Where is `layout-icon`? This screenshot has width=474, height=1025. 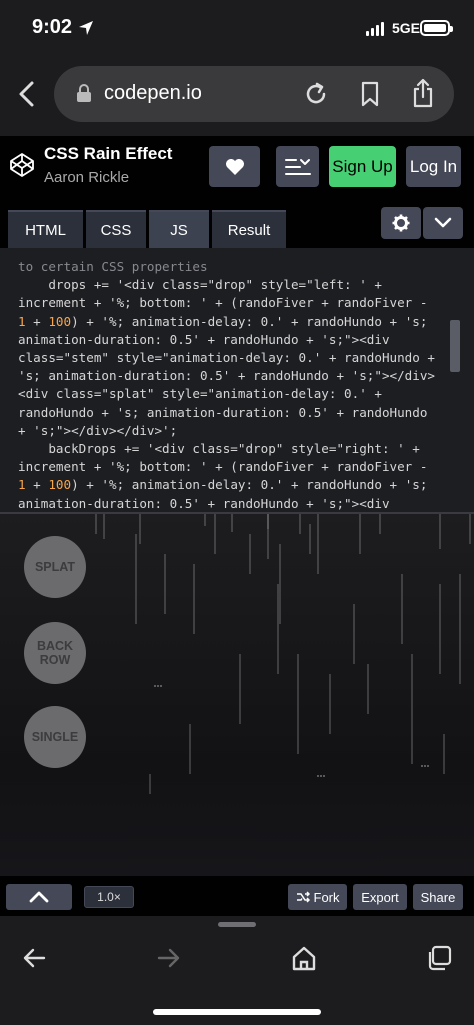
layout-icon is located at coordinates (297, 166).